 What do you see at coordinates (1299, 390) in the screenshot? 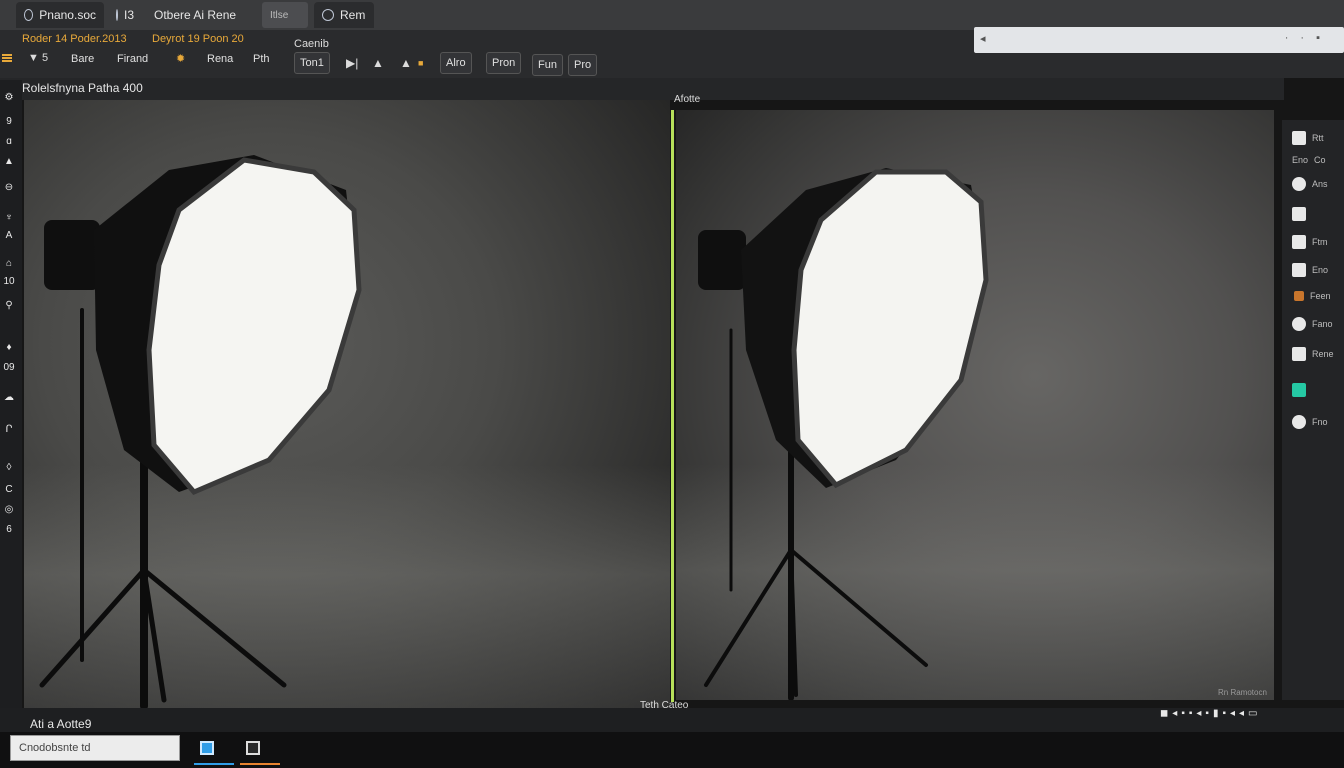
I see `active-tool-icon` at bounding box center [1299, 390].